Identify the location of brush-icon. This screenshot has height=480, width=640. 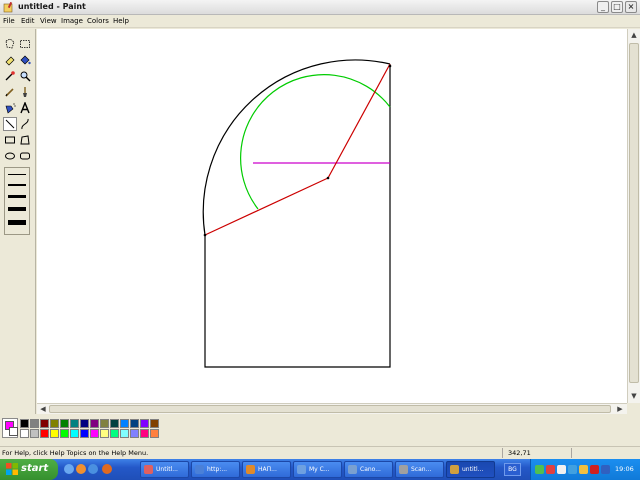
(25, 92).